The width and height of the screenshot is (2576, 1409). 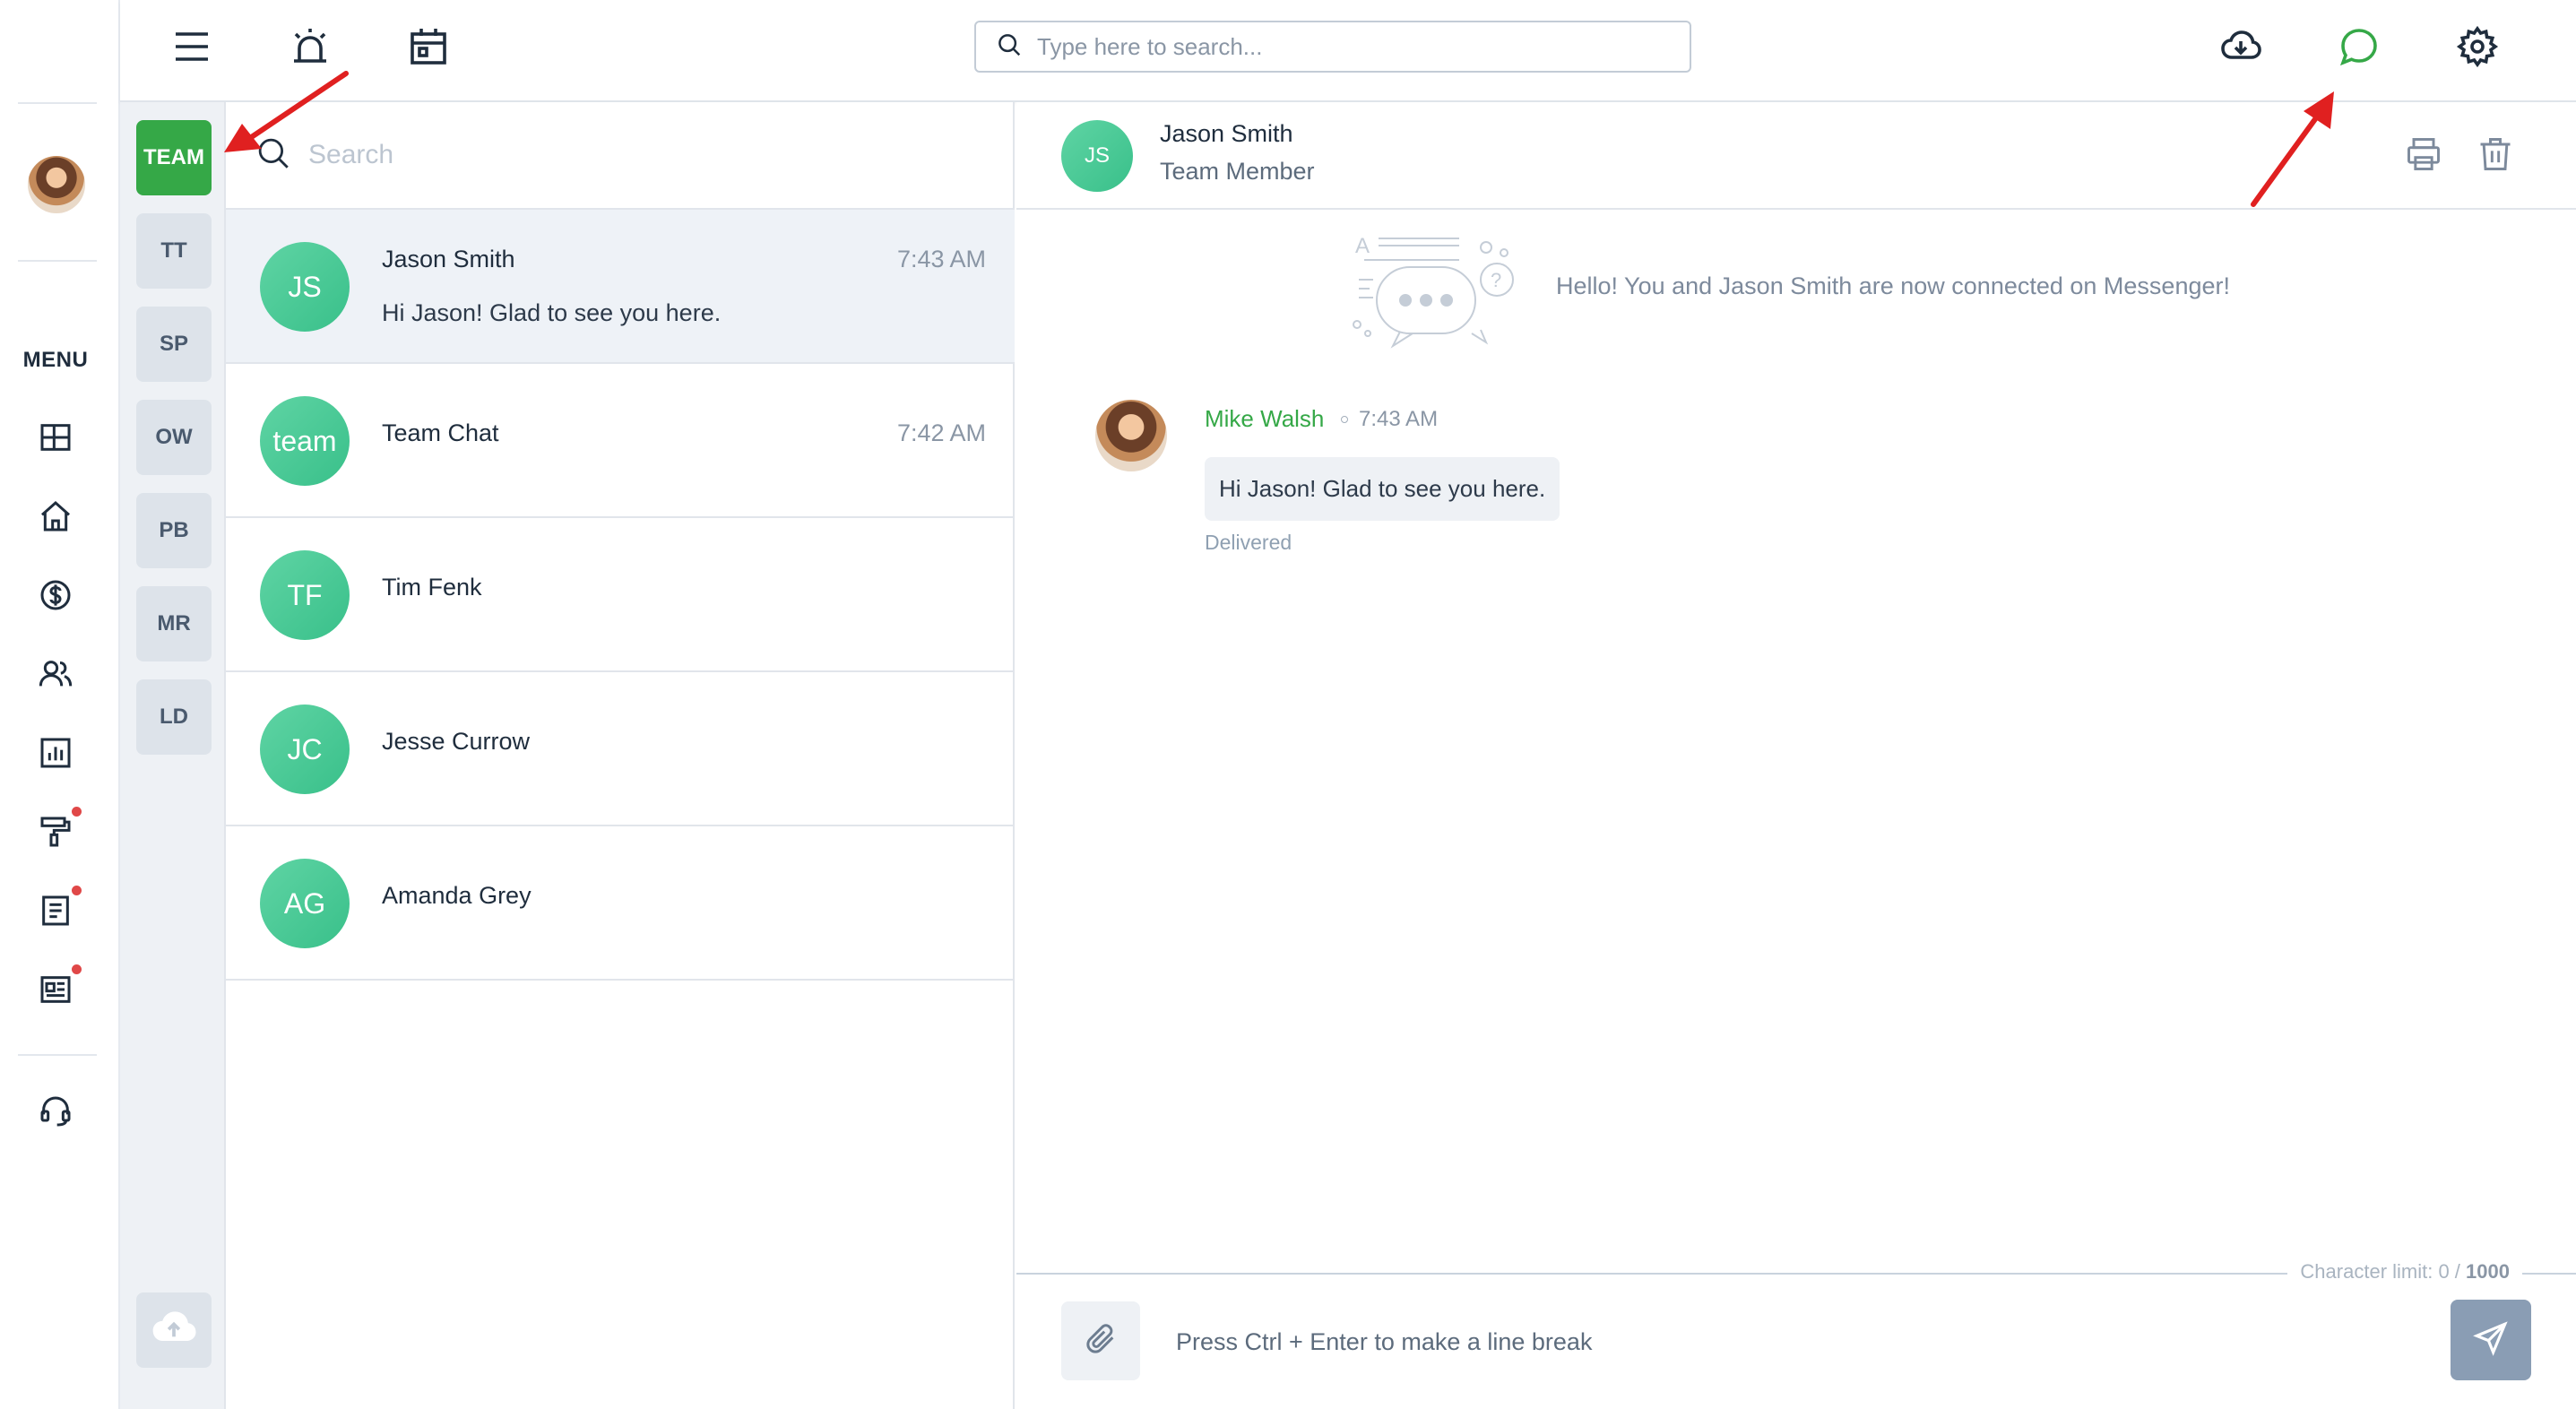 I want to click on dollar-icon, so click(x=55, y=595).